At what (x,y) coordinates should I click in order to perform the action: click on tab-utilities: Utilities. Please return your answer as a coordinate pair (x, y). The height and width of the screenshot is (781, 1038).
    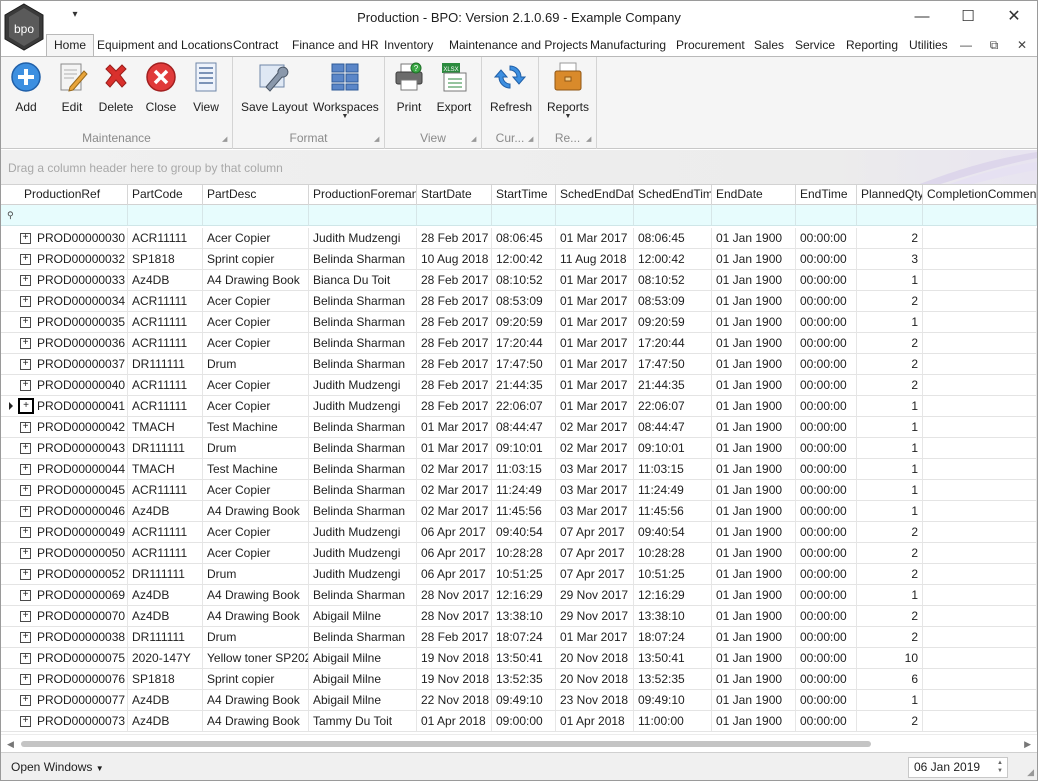
    Looking at the image, I should click on (928, 45).